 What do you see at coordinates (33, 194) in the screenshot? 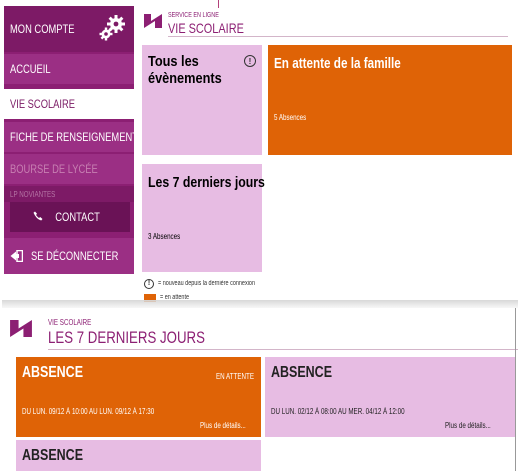
I see `school-name-label: LP NOVIANTES` at bounding box center [33, 194].